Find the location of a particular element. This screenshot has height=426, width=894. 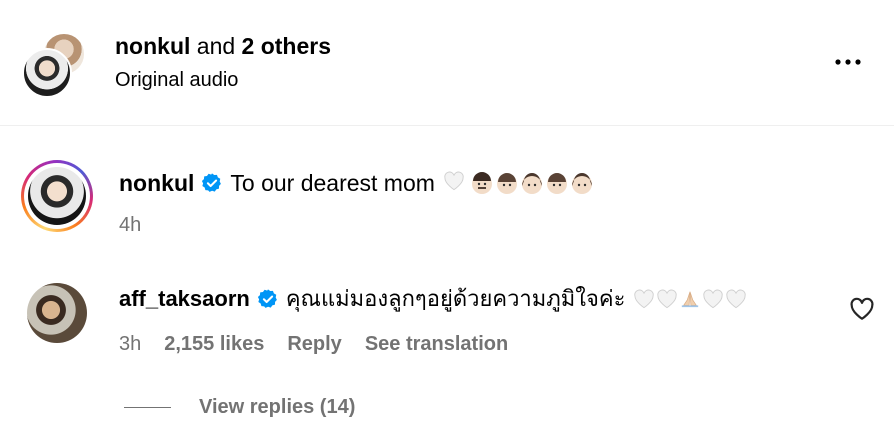

caption-timestamp: 4h is located at coordinates (130, 225).